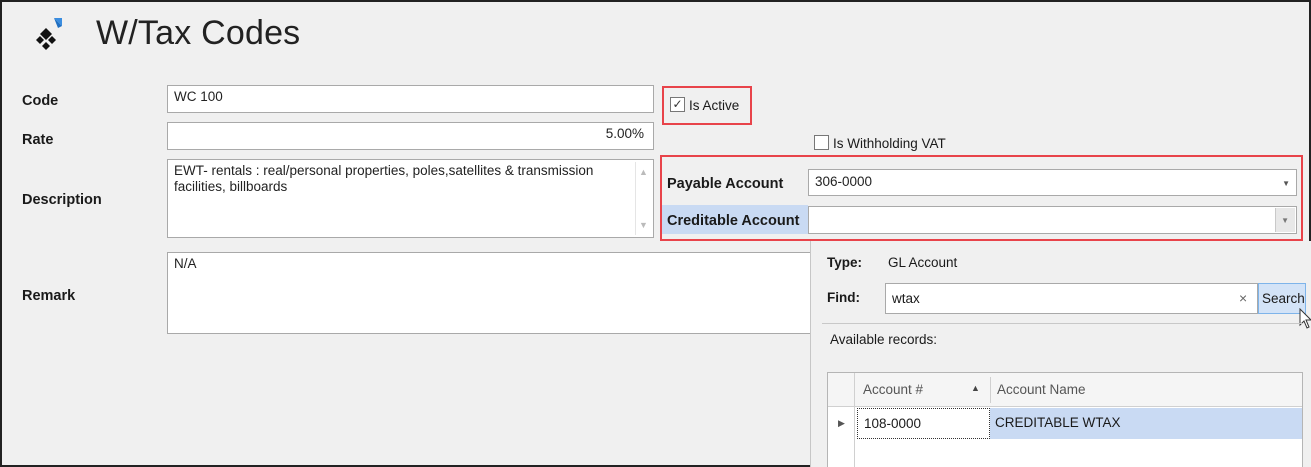  Describe the element at coordinates (714, 105) in the screenshot. I see `is-active-label: Is Active` at that location.